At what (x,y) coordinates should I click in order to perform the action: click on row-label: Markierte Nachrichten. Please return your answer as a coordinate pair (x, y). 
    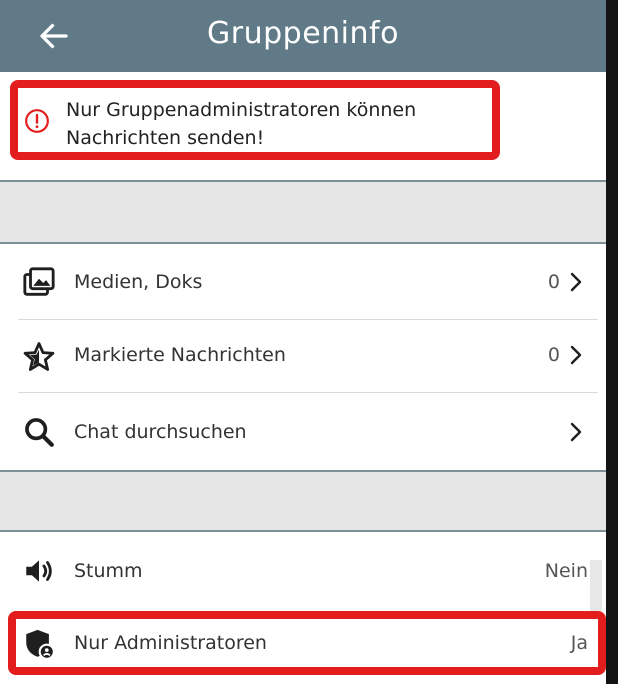
    Looking at the image, I should click on (180, 355).